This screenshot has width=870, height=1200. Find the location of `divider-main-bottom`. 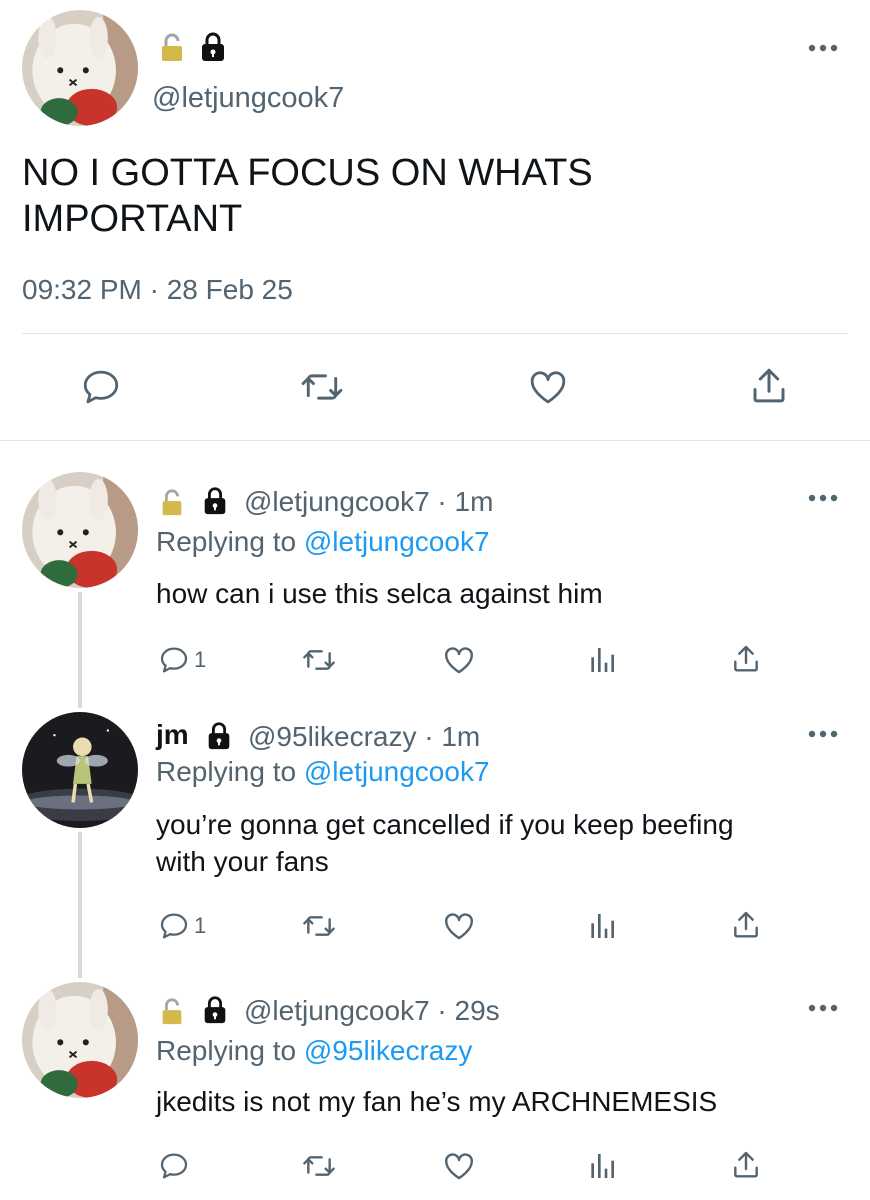

divider-main-bottom is located at coordinates (435, 440).